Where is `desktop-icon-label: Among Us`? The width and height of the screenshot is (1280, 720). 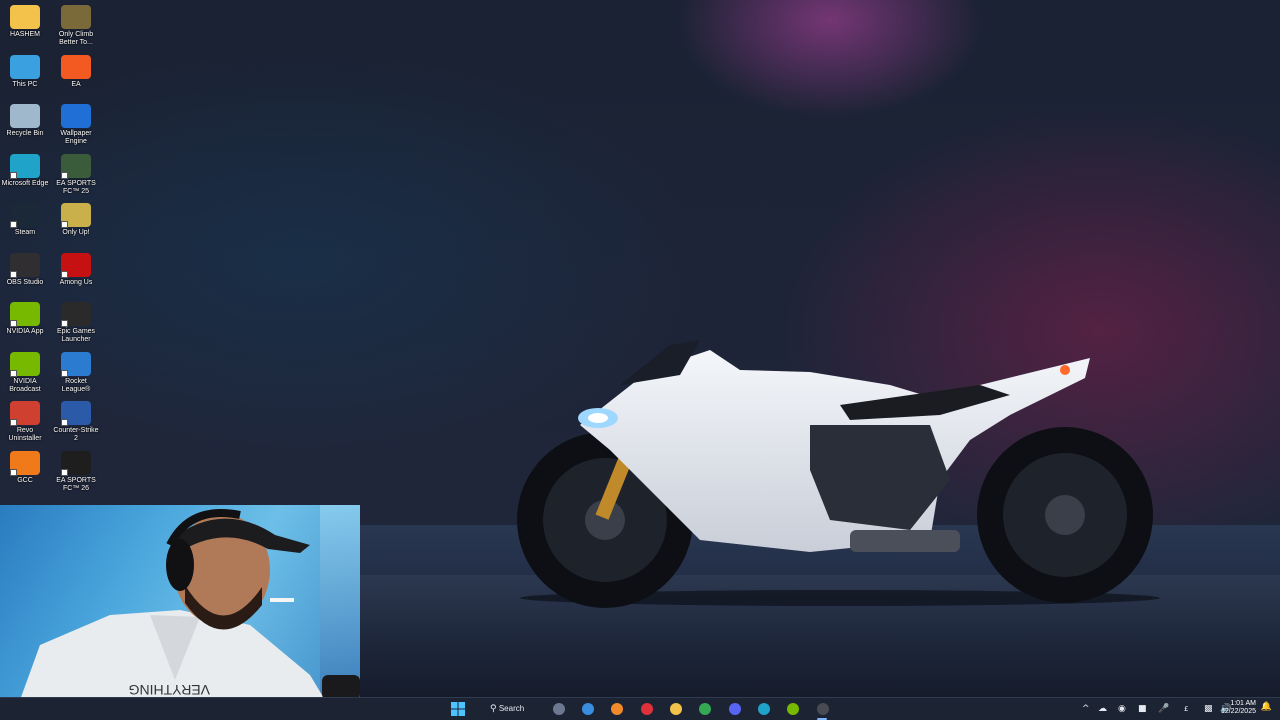 desktop-icon-label: Among Us is located at coordinates (76, 282).